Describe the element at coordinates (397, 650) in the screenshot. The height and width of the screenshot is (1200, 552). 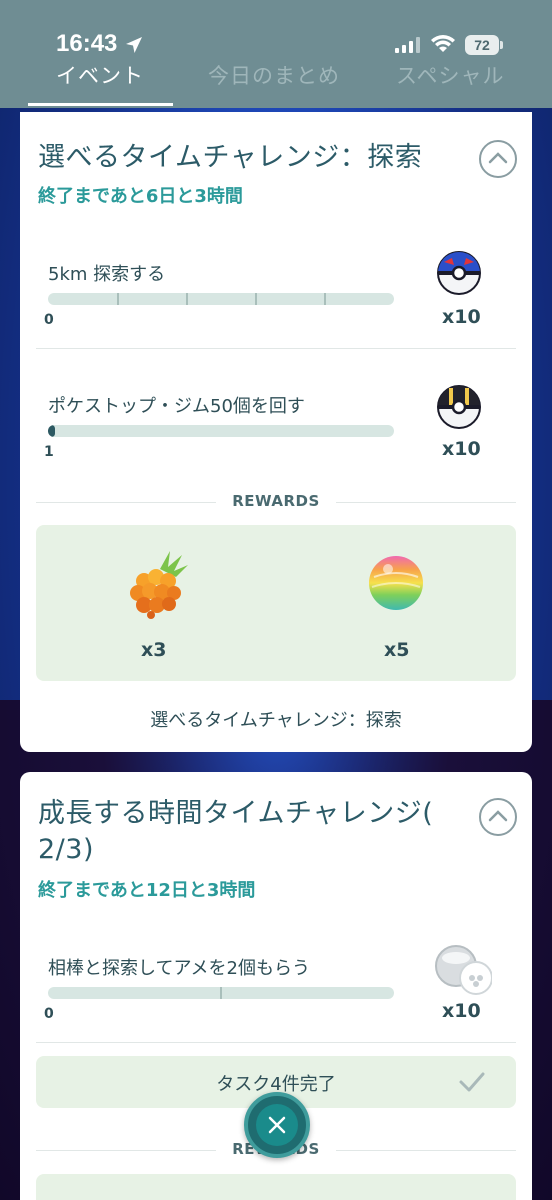
I see `reward-quantity: x5` at that location.